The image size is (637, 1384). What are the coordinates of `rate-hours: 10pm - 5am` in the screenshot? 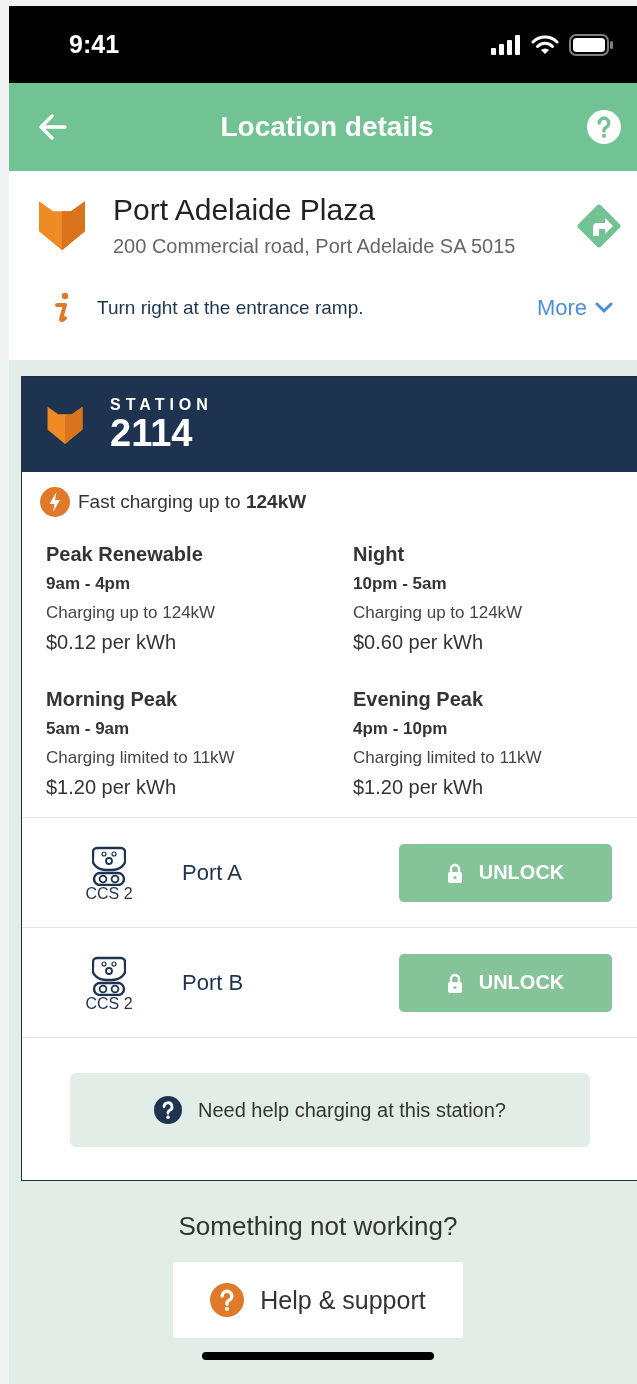 It's located at (400, 584).